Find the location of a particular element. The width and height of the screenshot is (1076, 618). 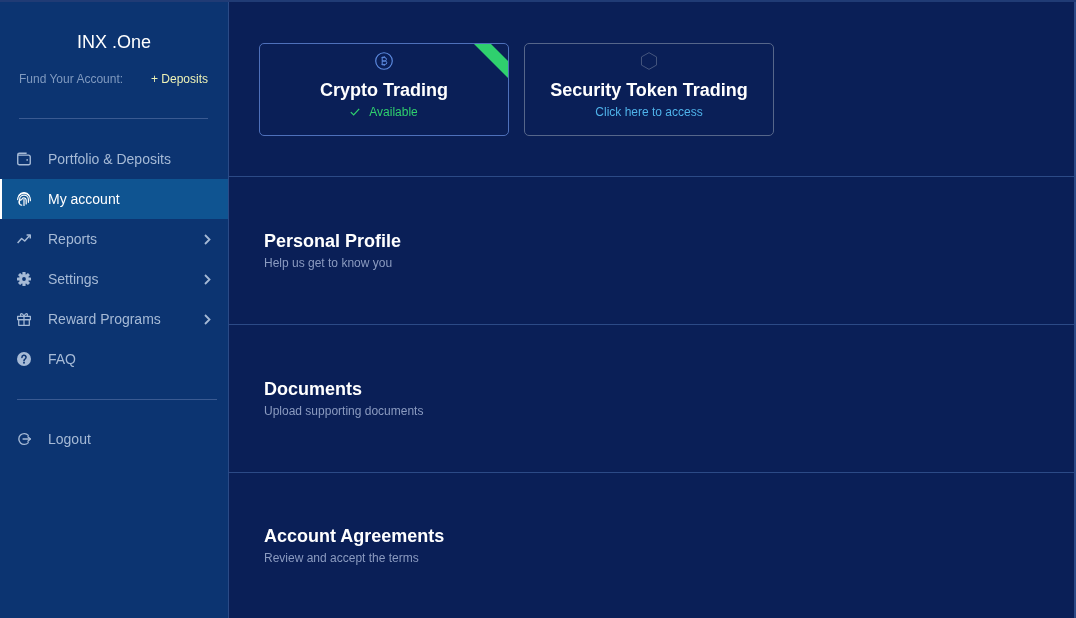

check-icon is located at coordinates (355, 112).